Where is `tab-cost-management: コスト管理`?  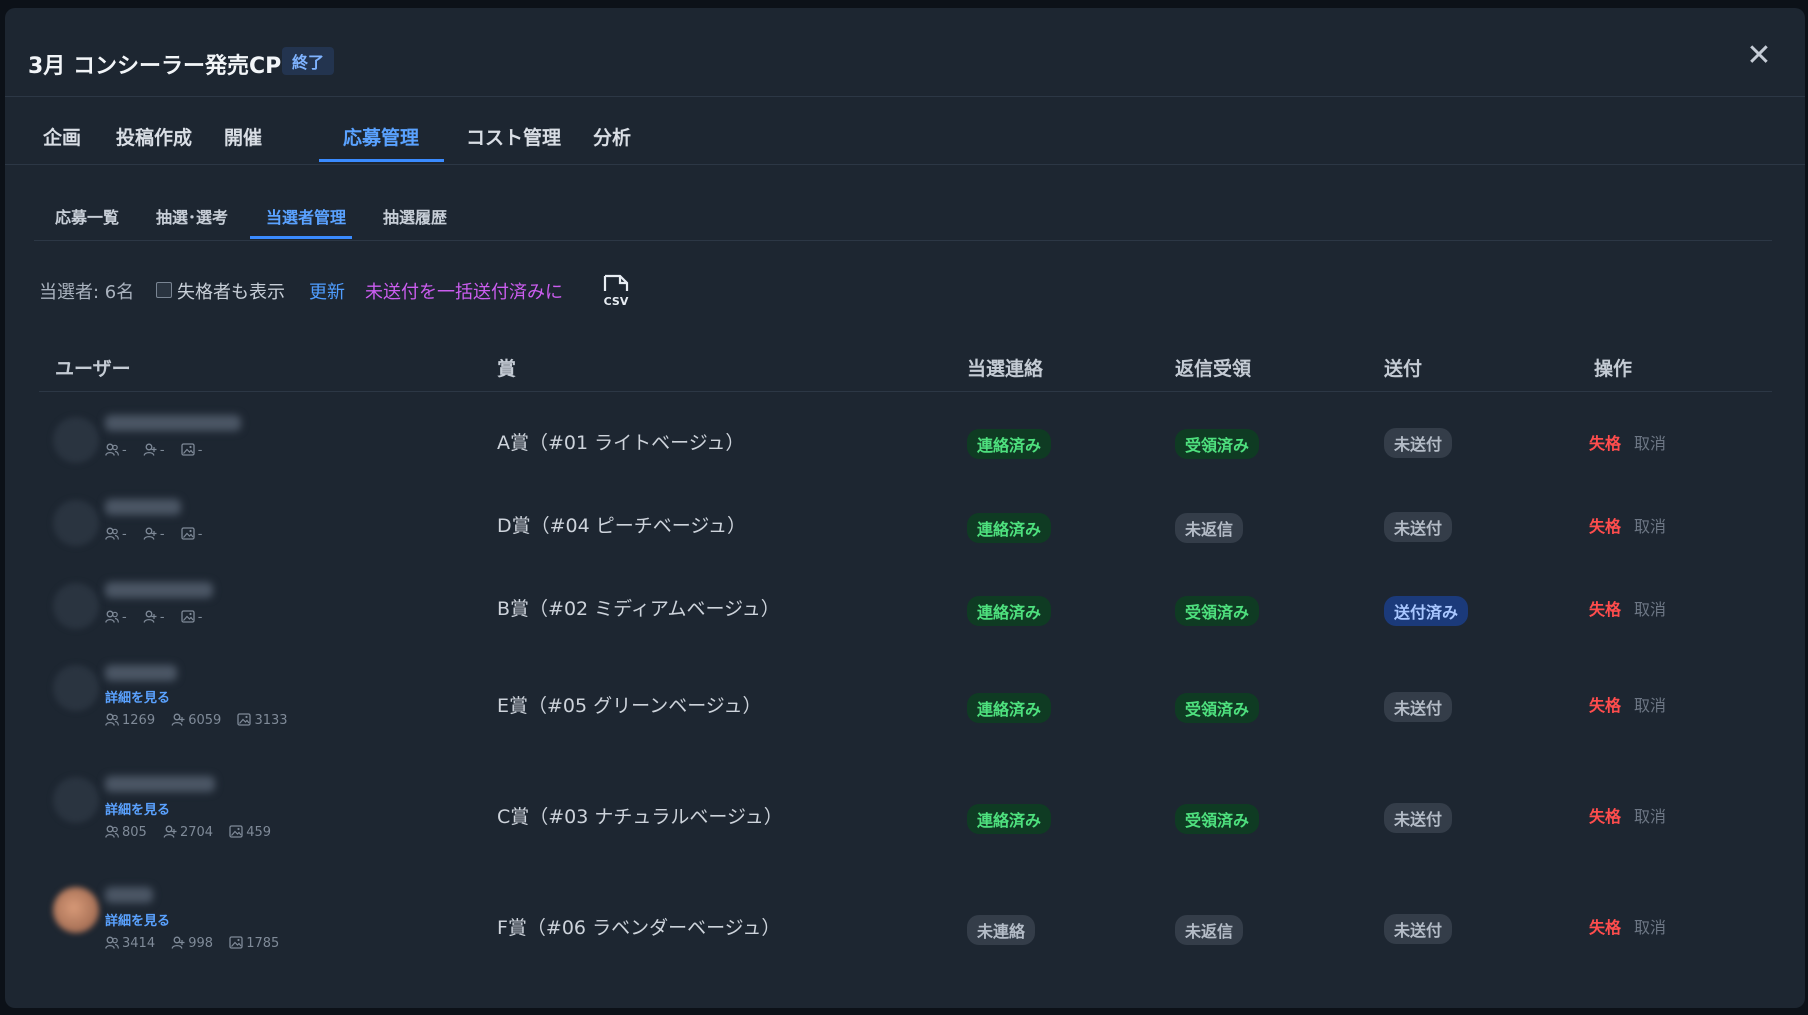
tab-cost-management: コスト管理 is located at coordinates (513, 136).